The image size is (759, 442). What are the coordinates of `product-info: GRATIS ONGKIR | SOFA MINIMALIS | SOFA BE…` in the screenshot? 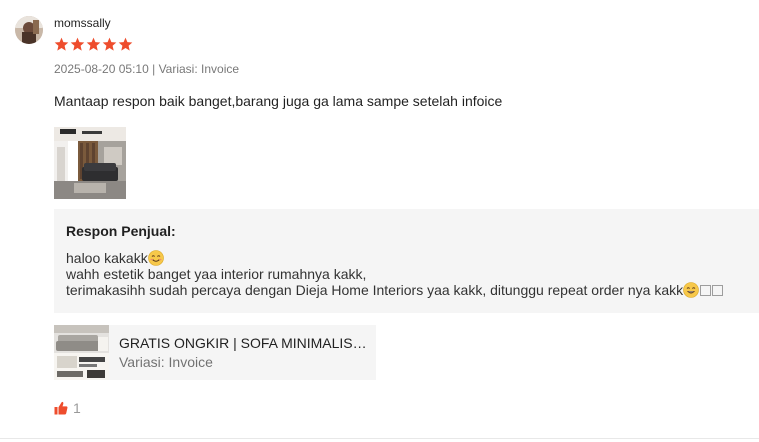 It's located at (238, 352).